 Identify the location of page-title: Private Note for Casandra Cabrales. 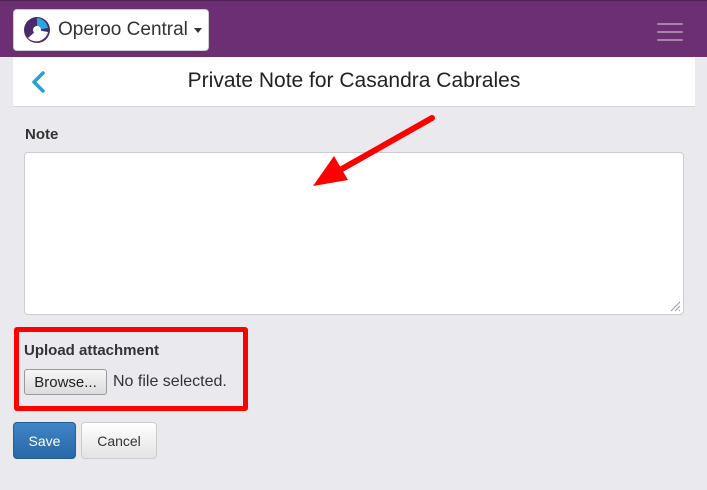
(354, 80).